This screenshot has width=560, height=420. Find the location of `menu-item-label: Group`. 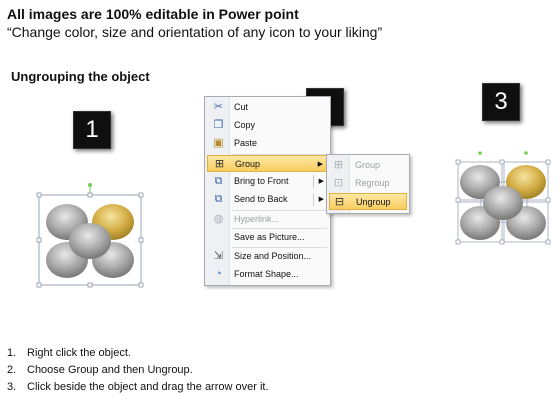

menu-item-label: Group is located at coordinates (248, 164).